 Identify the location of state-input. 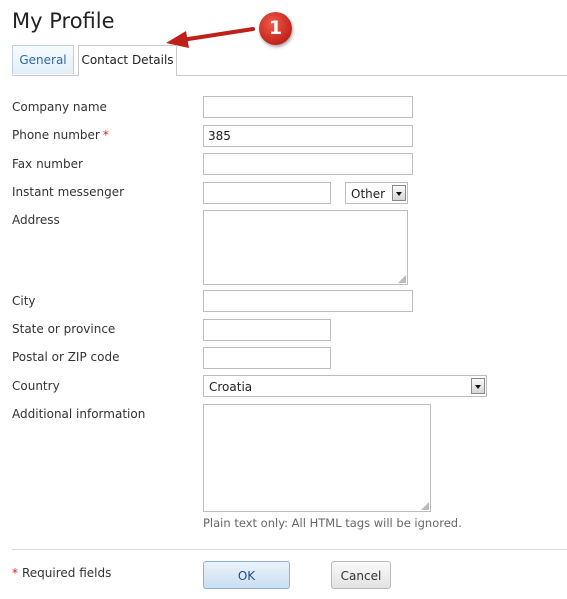
(267, 330).